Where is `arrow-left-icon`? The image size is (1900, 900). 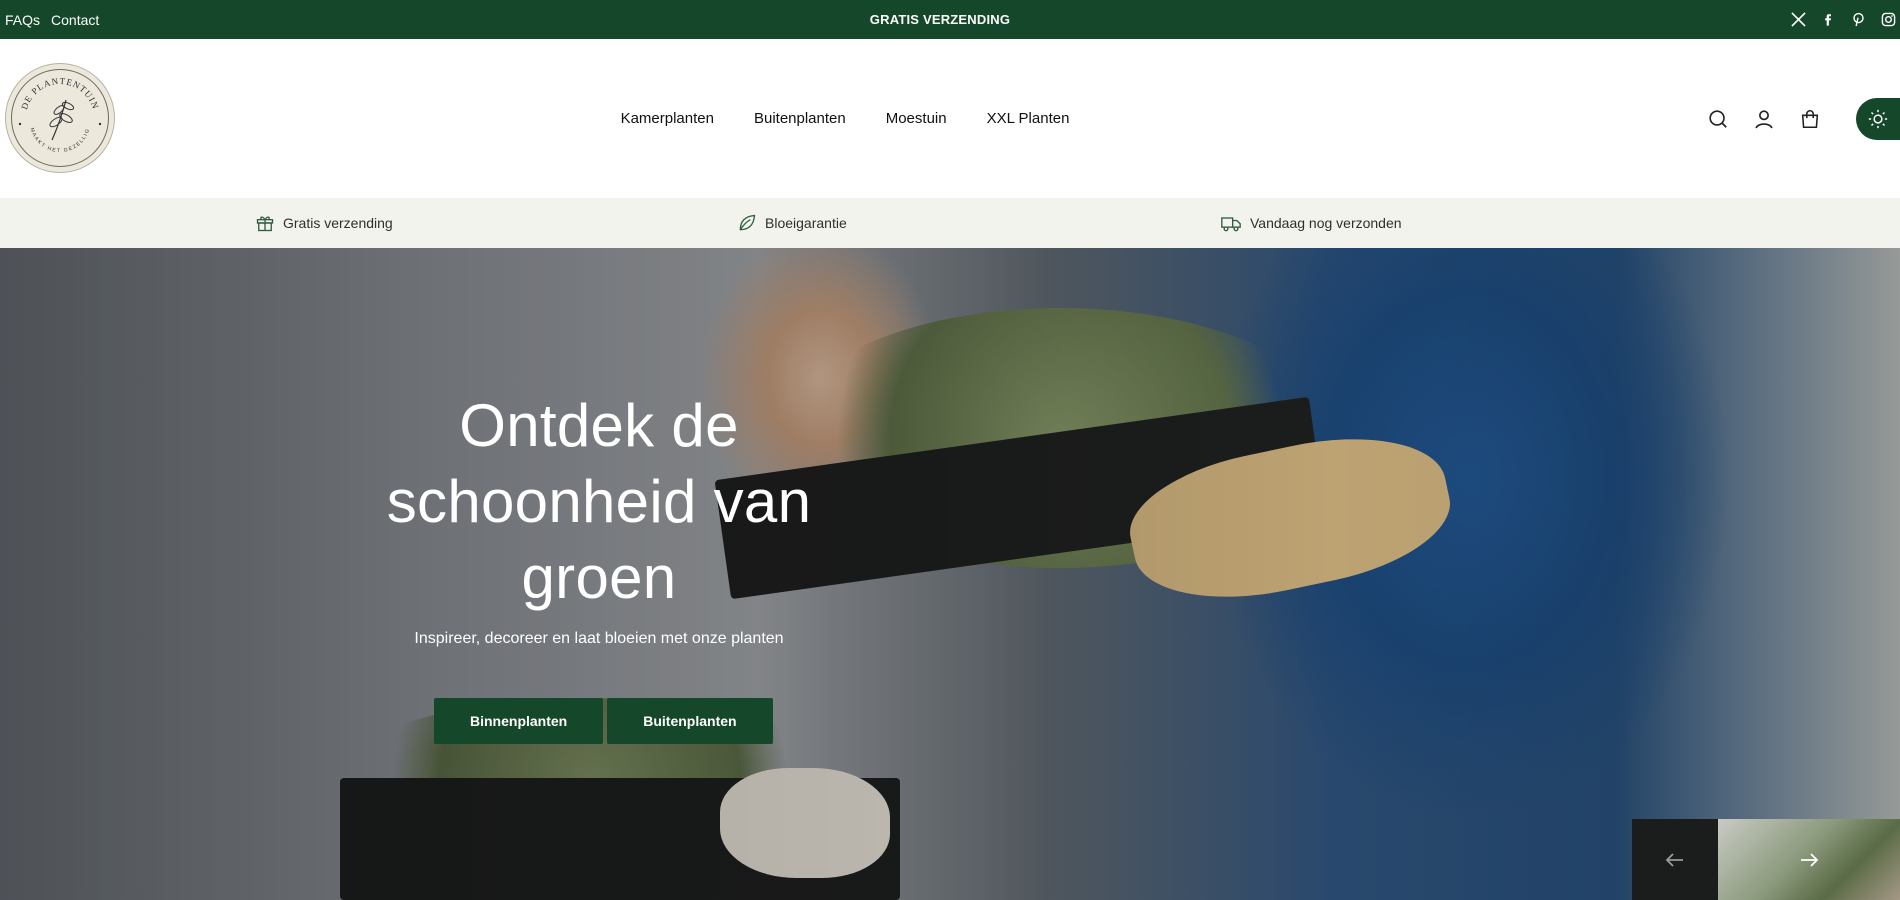 arrow-left-icon is located at coordinates (1674, 859).